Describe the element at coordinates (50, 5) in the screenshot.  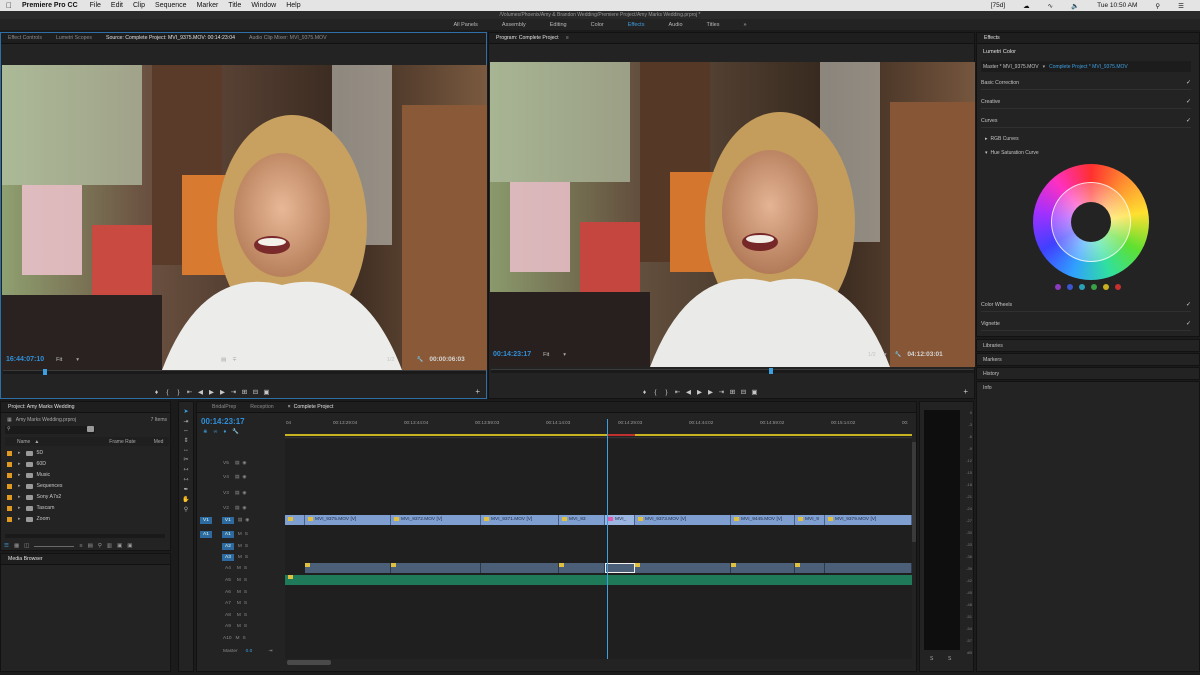
I see `app-menu: Premiere Pro CC` at that location.